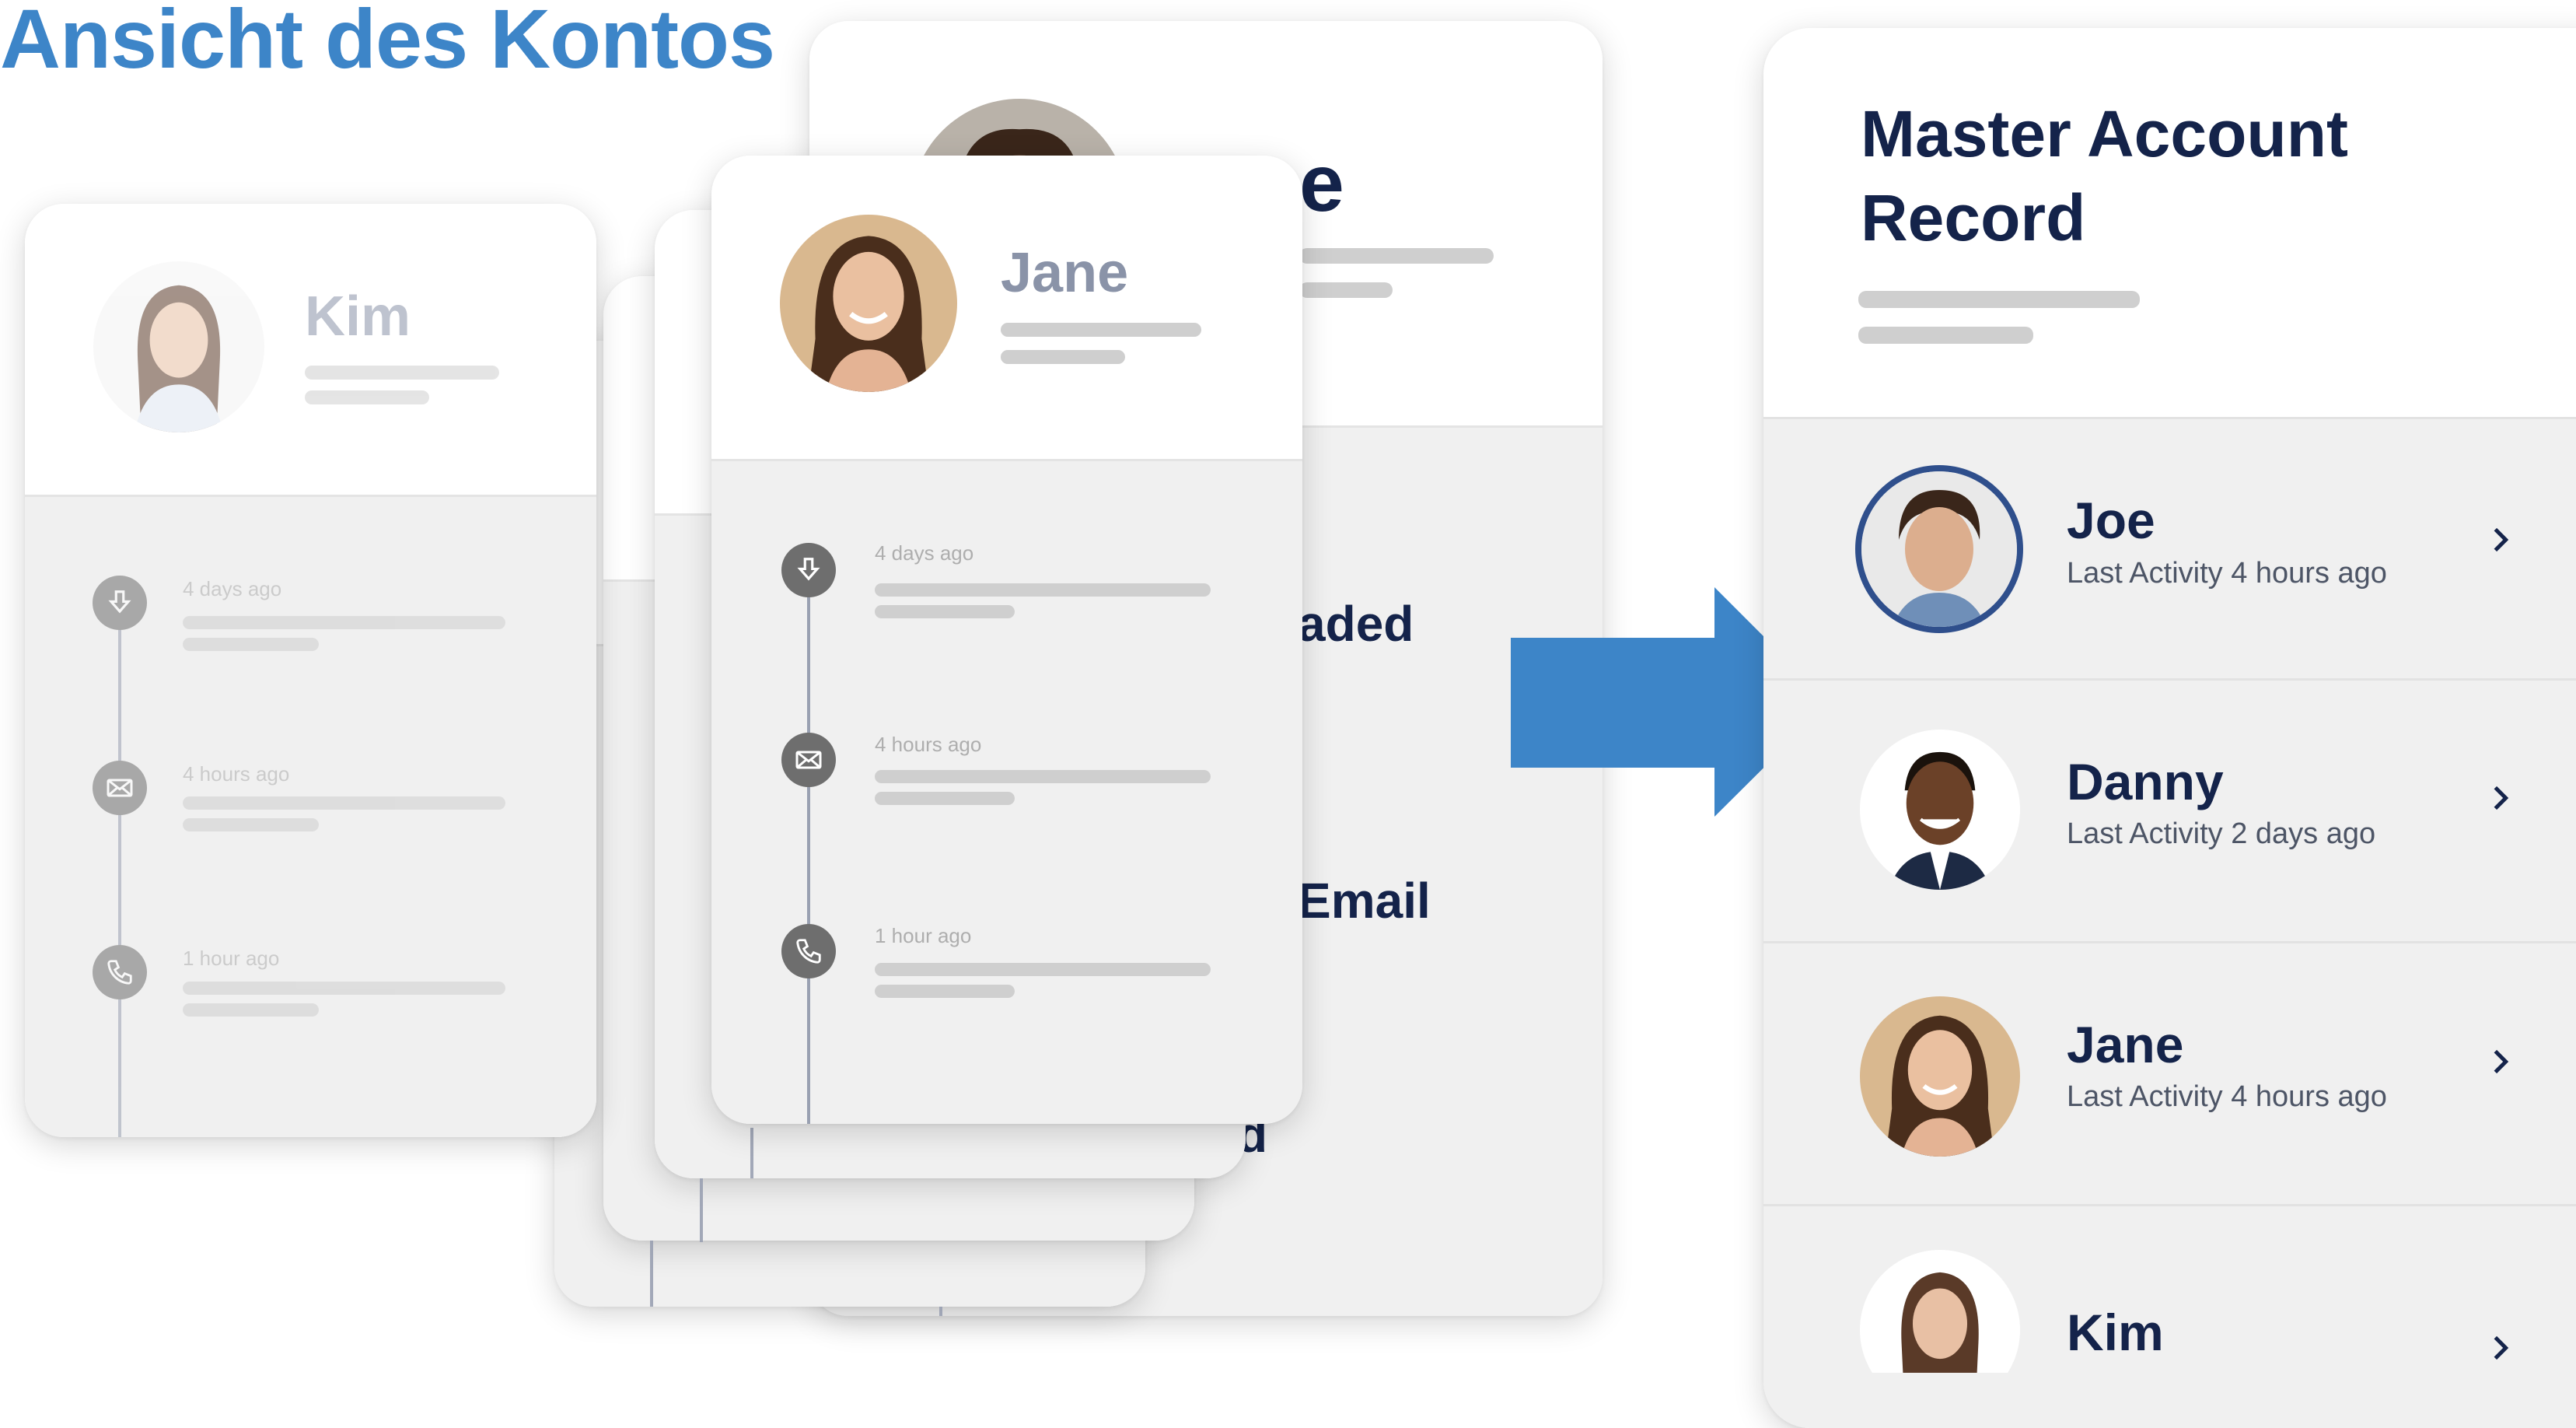 This screenshot has height=1428, width=2576. I want to click on kim-name: Kim, so click(358, 316).